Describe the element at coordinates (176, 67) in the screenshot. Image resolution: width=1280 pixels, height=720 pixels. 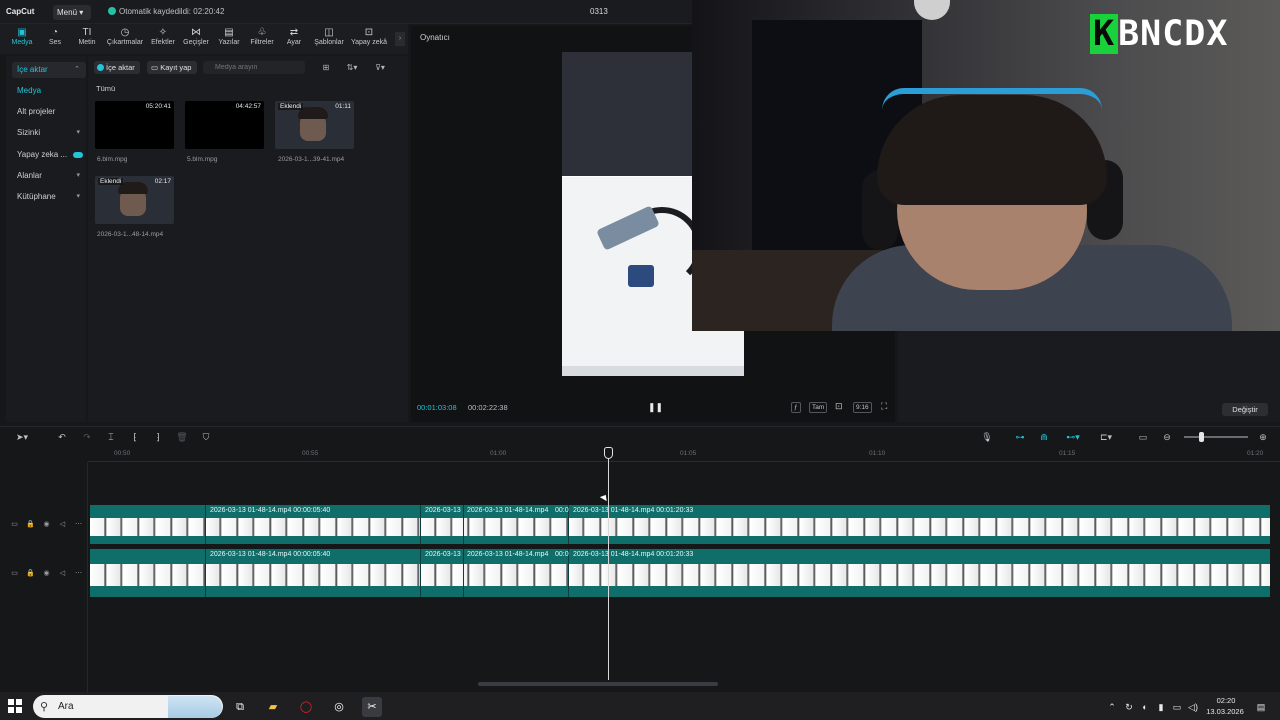
I see `record-label: Kayıt yap` at that location.